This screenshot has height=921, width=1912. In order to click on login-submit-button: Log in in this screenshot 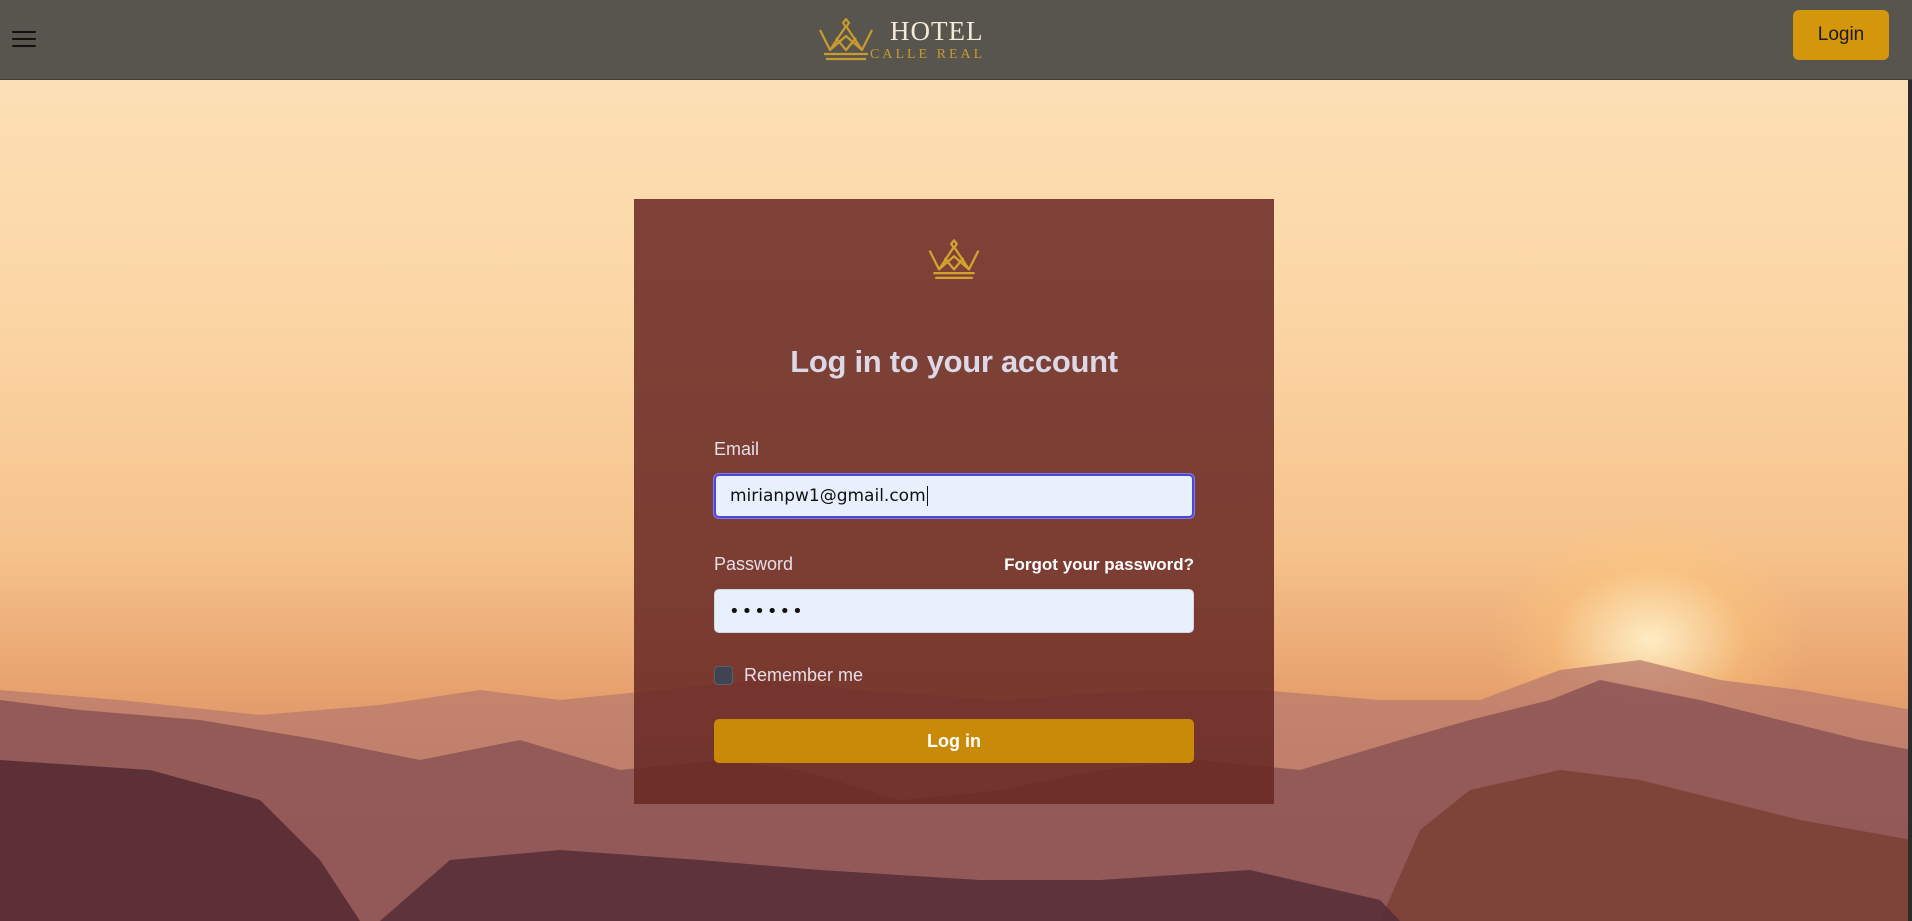, I will do `click(954, 741)`.